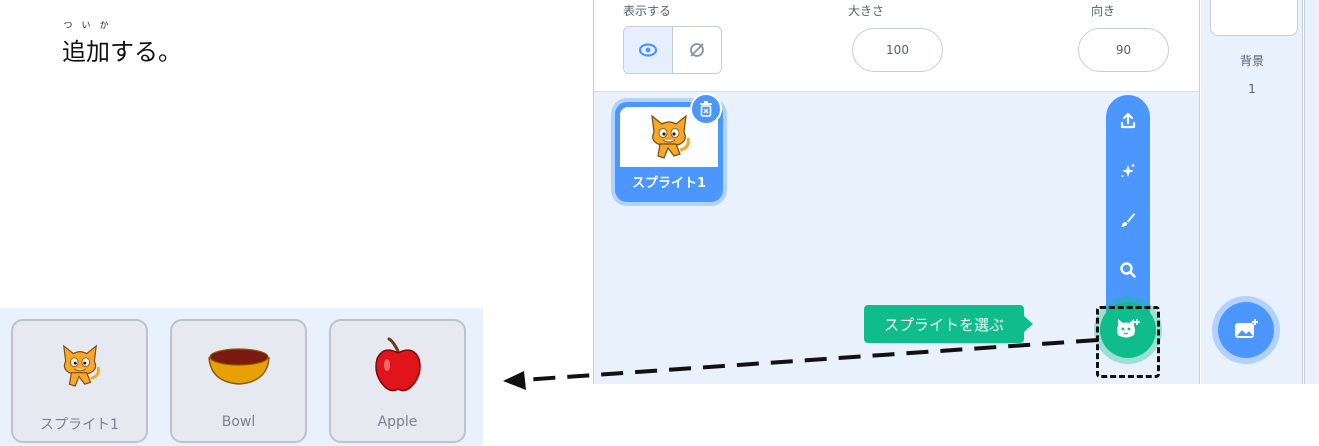 The image size is (1319, 446). What do you see at coordinates (866, 11) in the screenshot?
I see `size-label: 大きさ` at bounding box center [866, 11].